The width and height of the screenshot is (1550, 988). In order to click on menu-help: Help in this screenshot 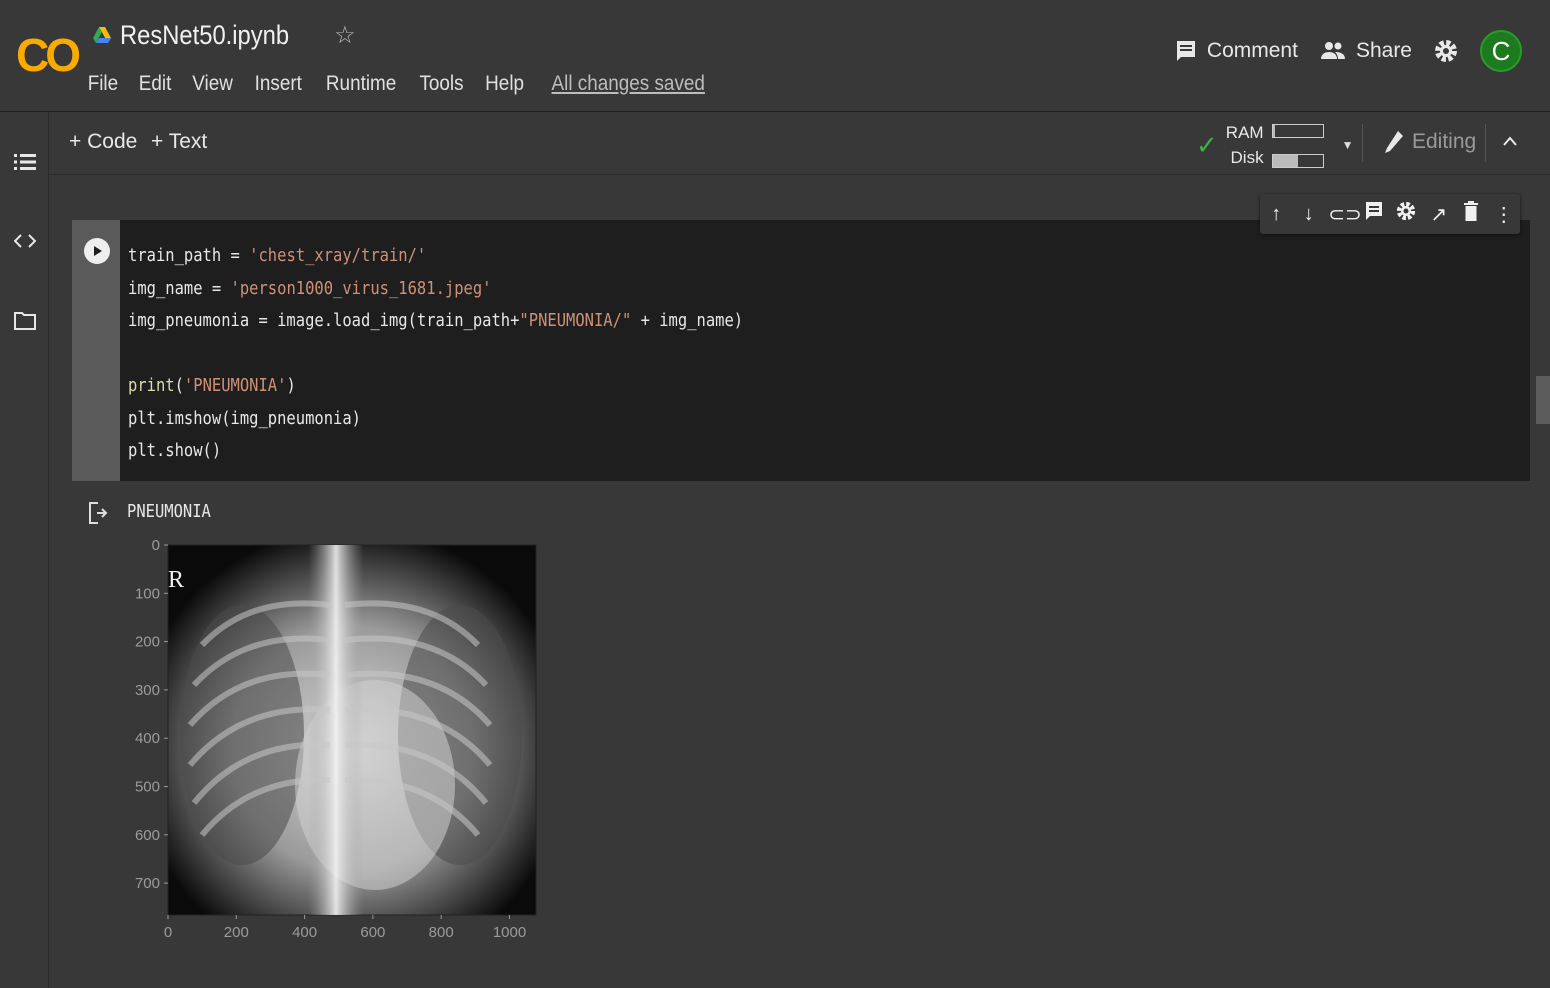, I will do `click(504, 84)`.